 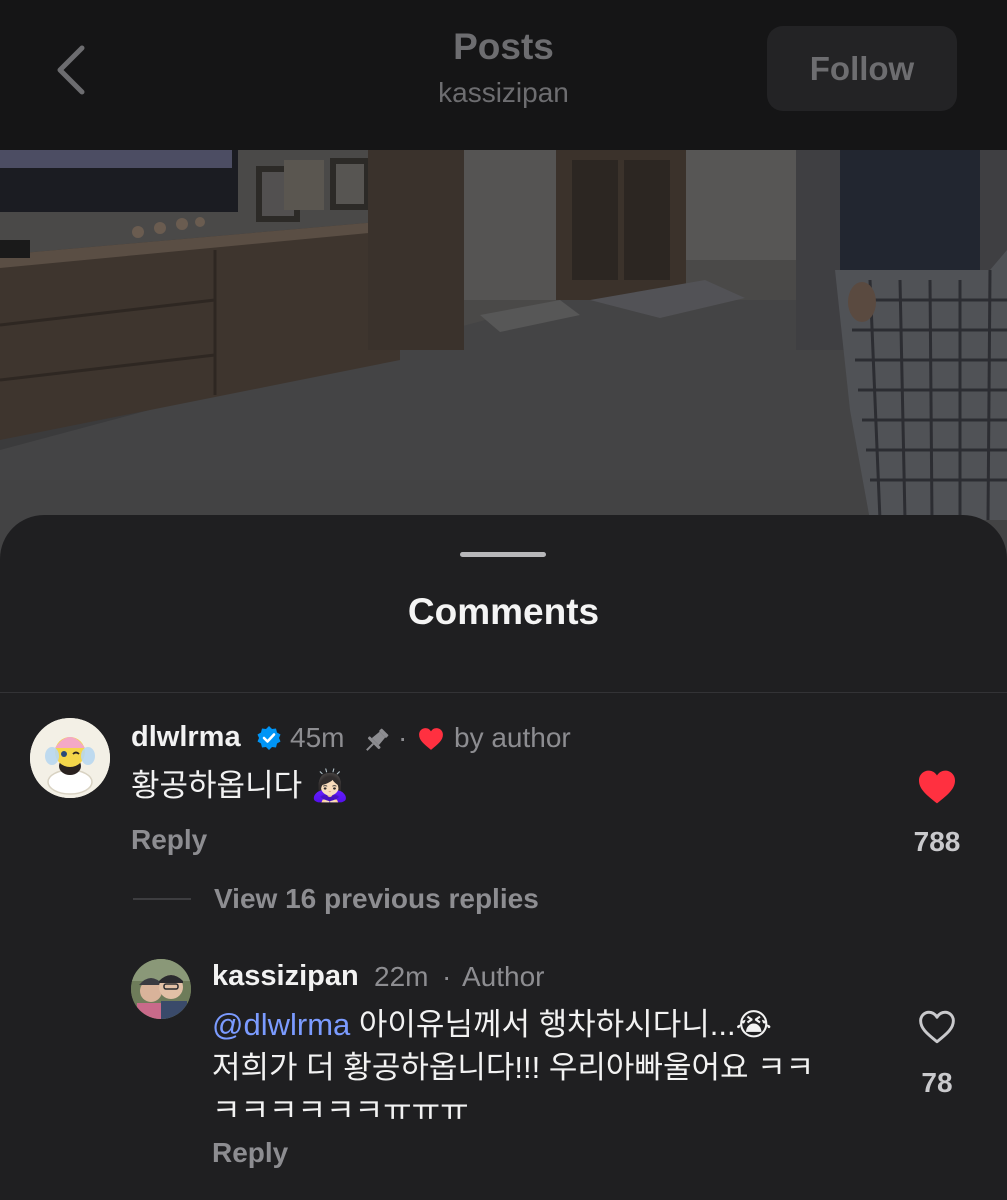 I want to click on comment-time: 45m, so click(x=317, y=737).